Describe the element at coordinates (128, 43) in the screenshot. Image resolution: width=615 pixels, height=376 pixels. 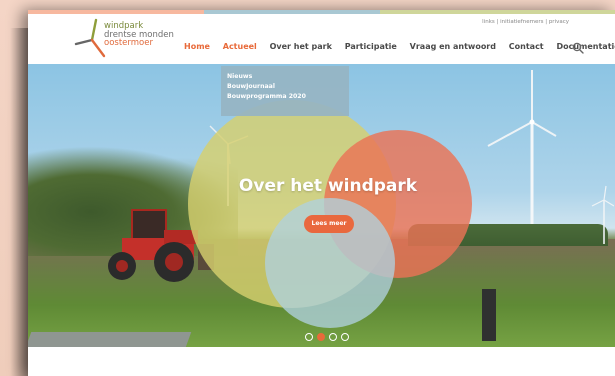
I see `logo-line-3: oostermoer` at that location.